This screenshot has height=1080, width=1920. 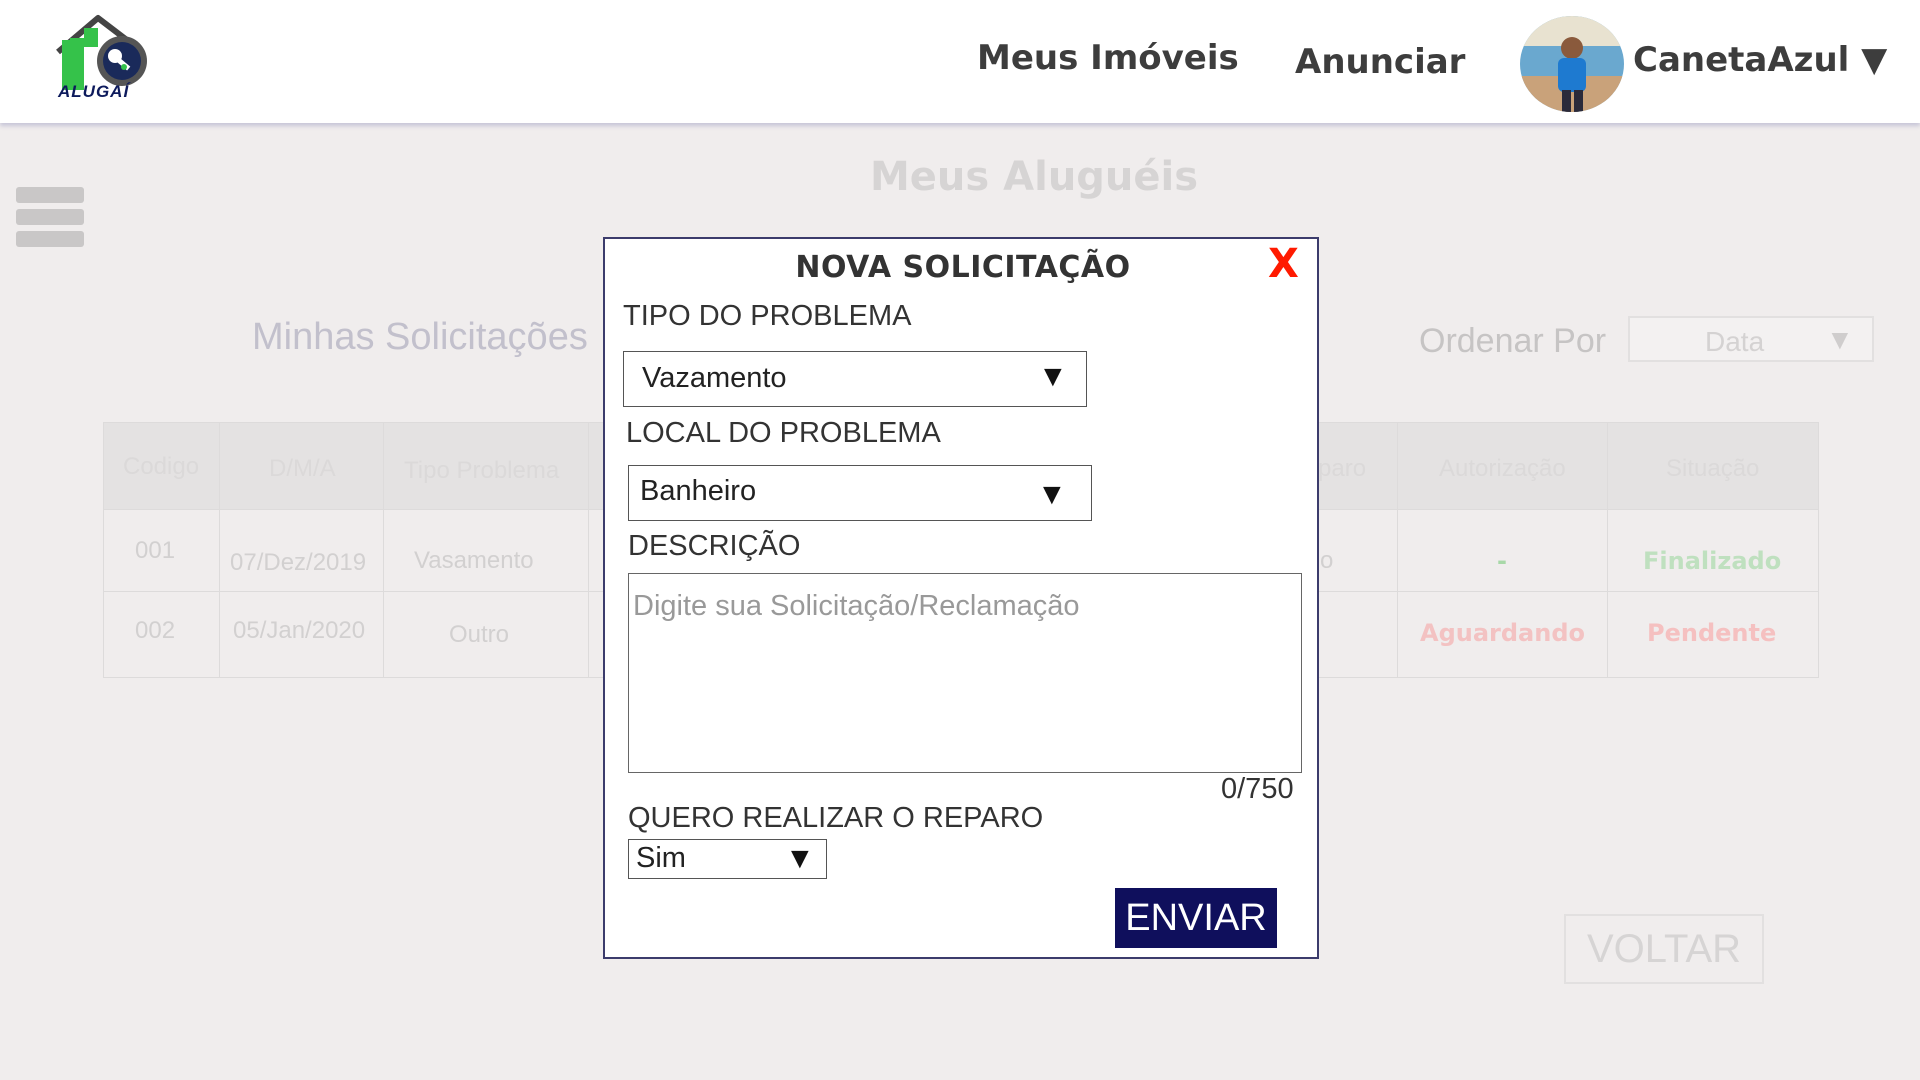 What do you see at coordinates (860, 493) in the screenshot?
I see `local-problema-select: Banheiro ▼` at bounding box center [860, 493].